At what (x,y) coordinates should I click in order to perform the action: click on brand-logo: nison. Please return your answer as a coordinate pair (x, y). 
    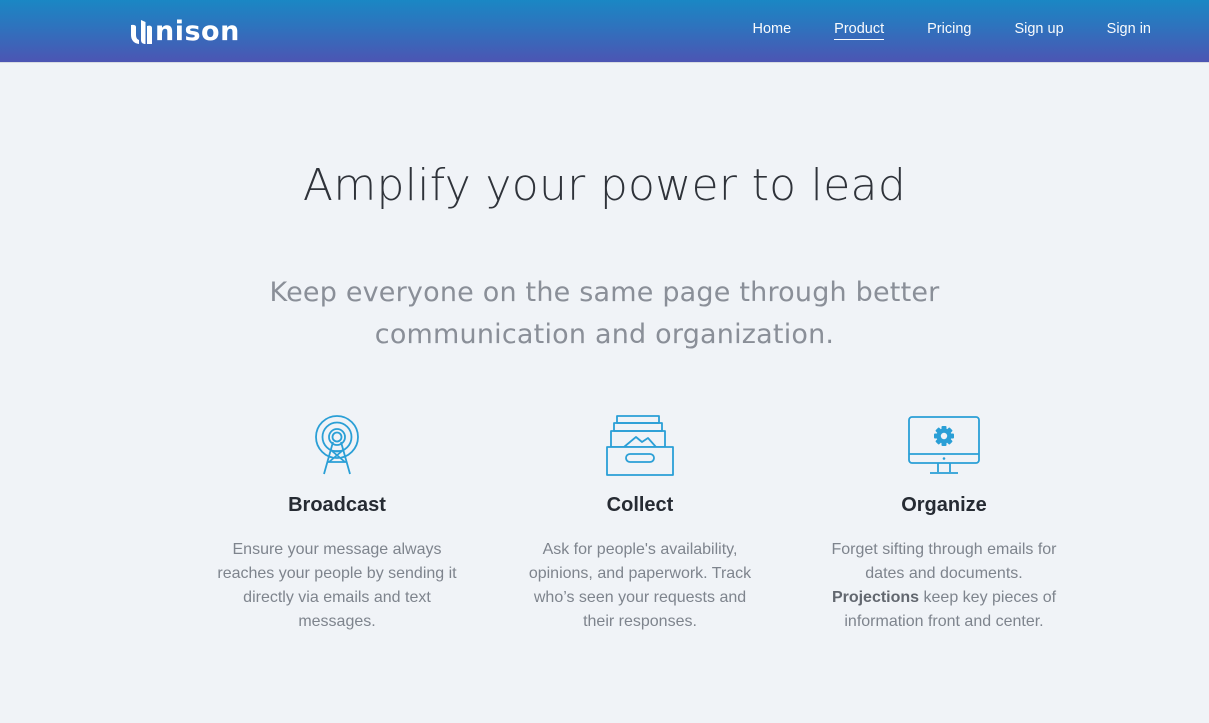
    Looking at the image, I should click on (185, 31).